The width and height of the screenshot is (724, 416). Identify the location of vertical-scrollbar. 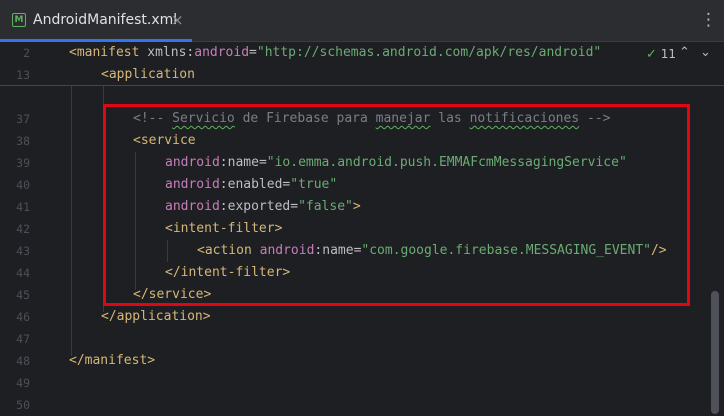
(715, 352).